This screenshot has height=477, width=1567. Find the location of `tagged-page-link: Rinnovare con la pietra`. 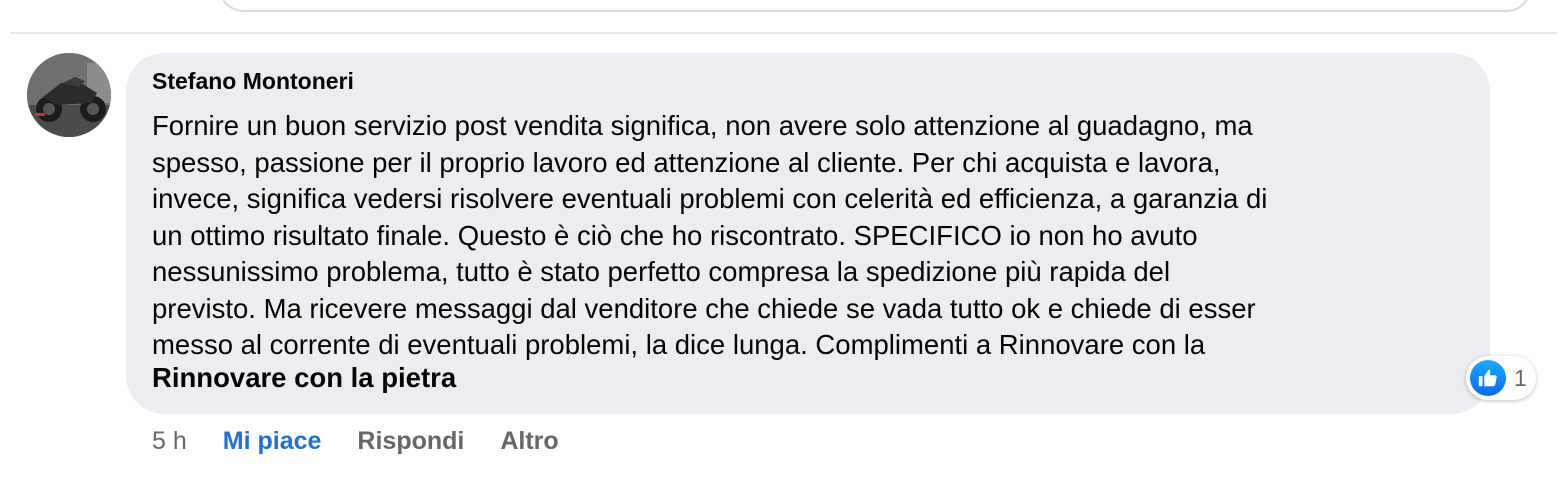

tagged-page-link: Rinnovare con la pietra is located at coordinates (304, 378).